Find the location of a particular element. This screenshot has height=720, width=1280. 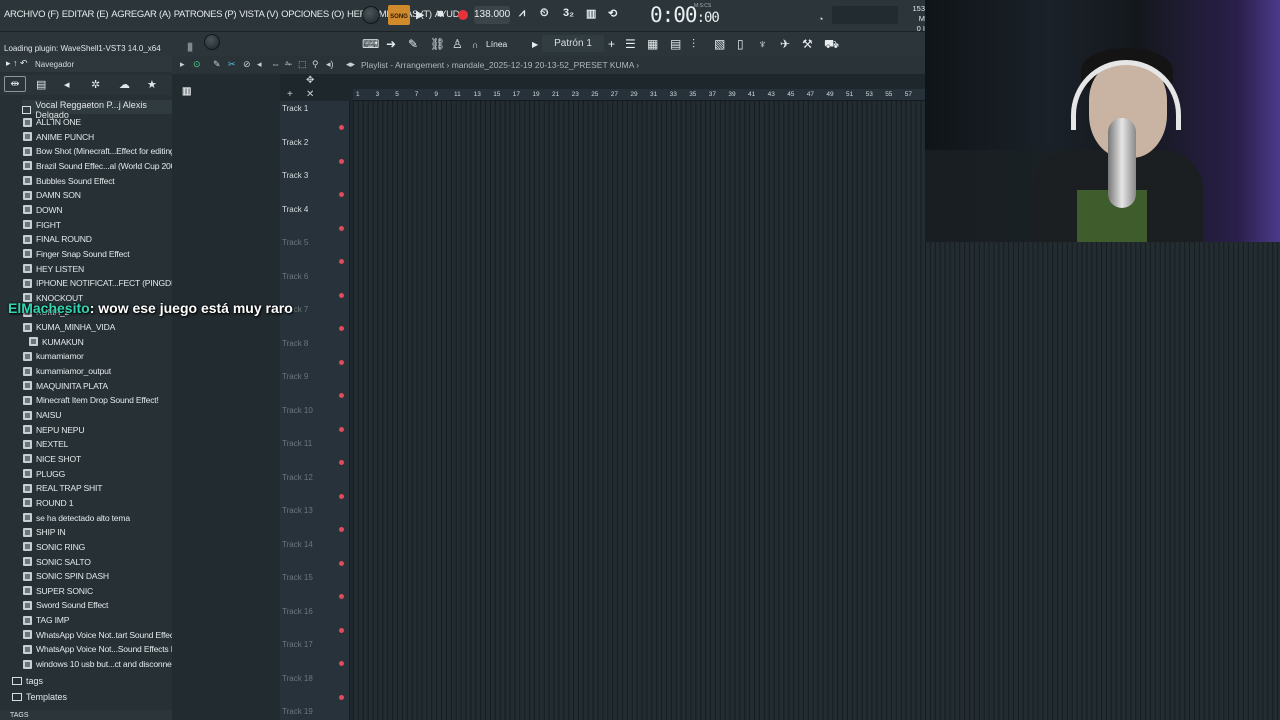

move-icon: ✥ is located at coordinates (310, 80).